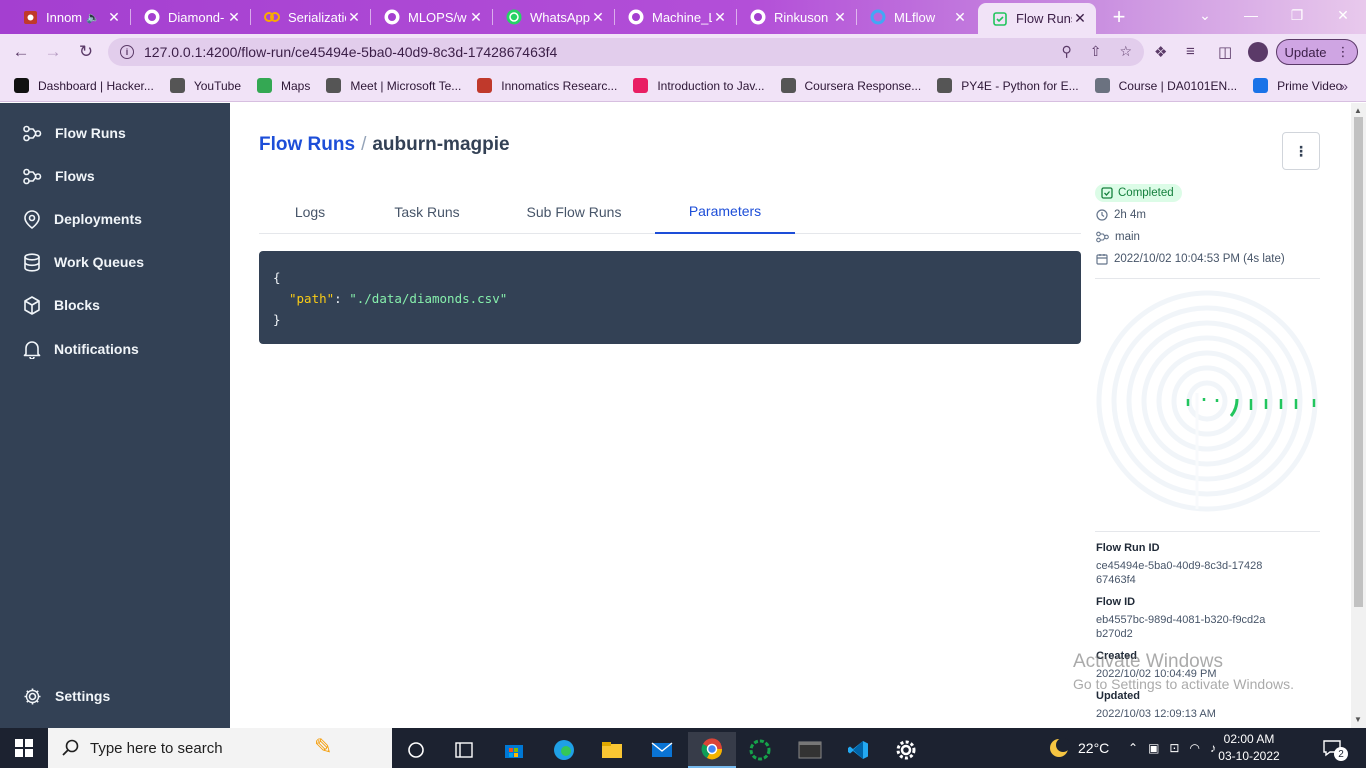 This screenshot has height=768, width=1366. Describe the element at coordinates (760, 750) in the screenshot. I see `progress-app-icon` at that location.